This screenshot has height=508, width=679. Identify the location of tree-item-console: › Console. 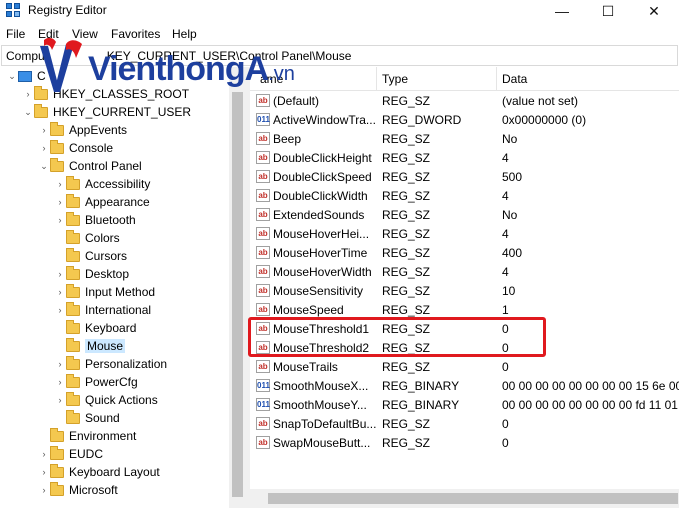
(75, 148).